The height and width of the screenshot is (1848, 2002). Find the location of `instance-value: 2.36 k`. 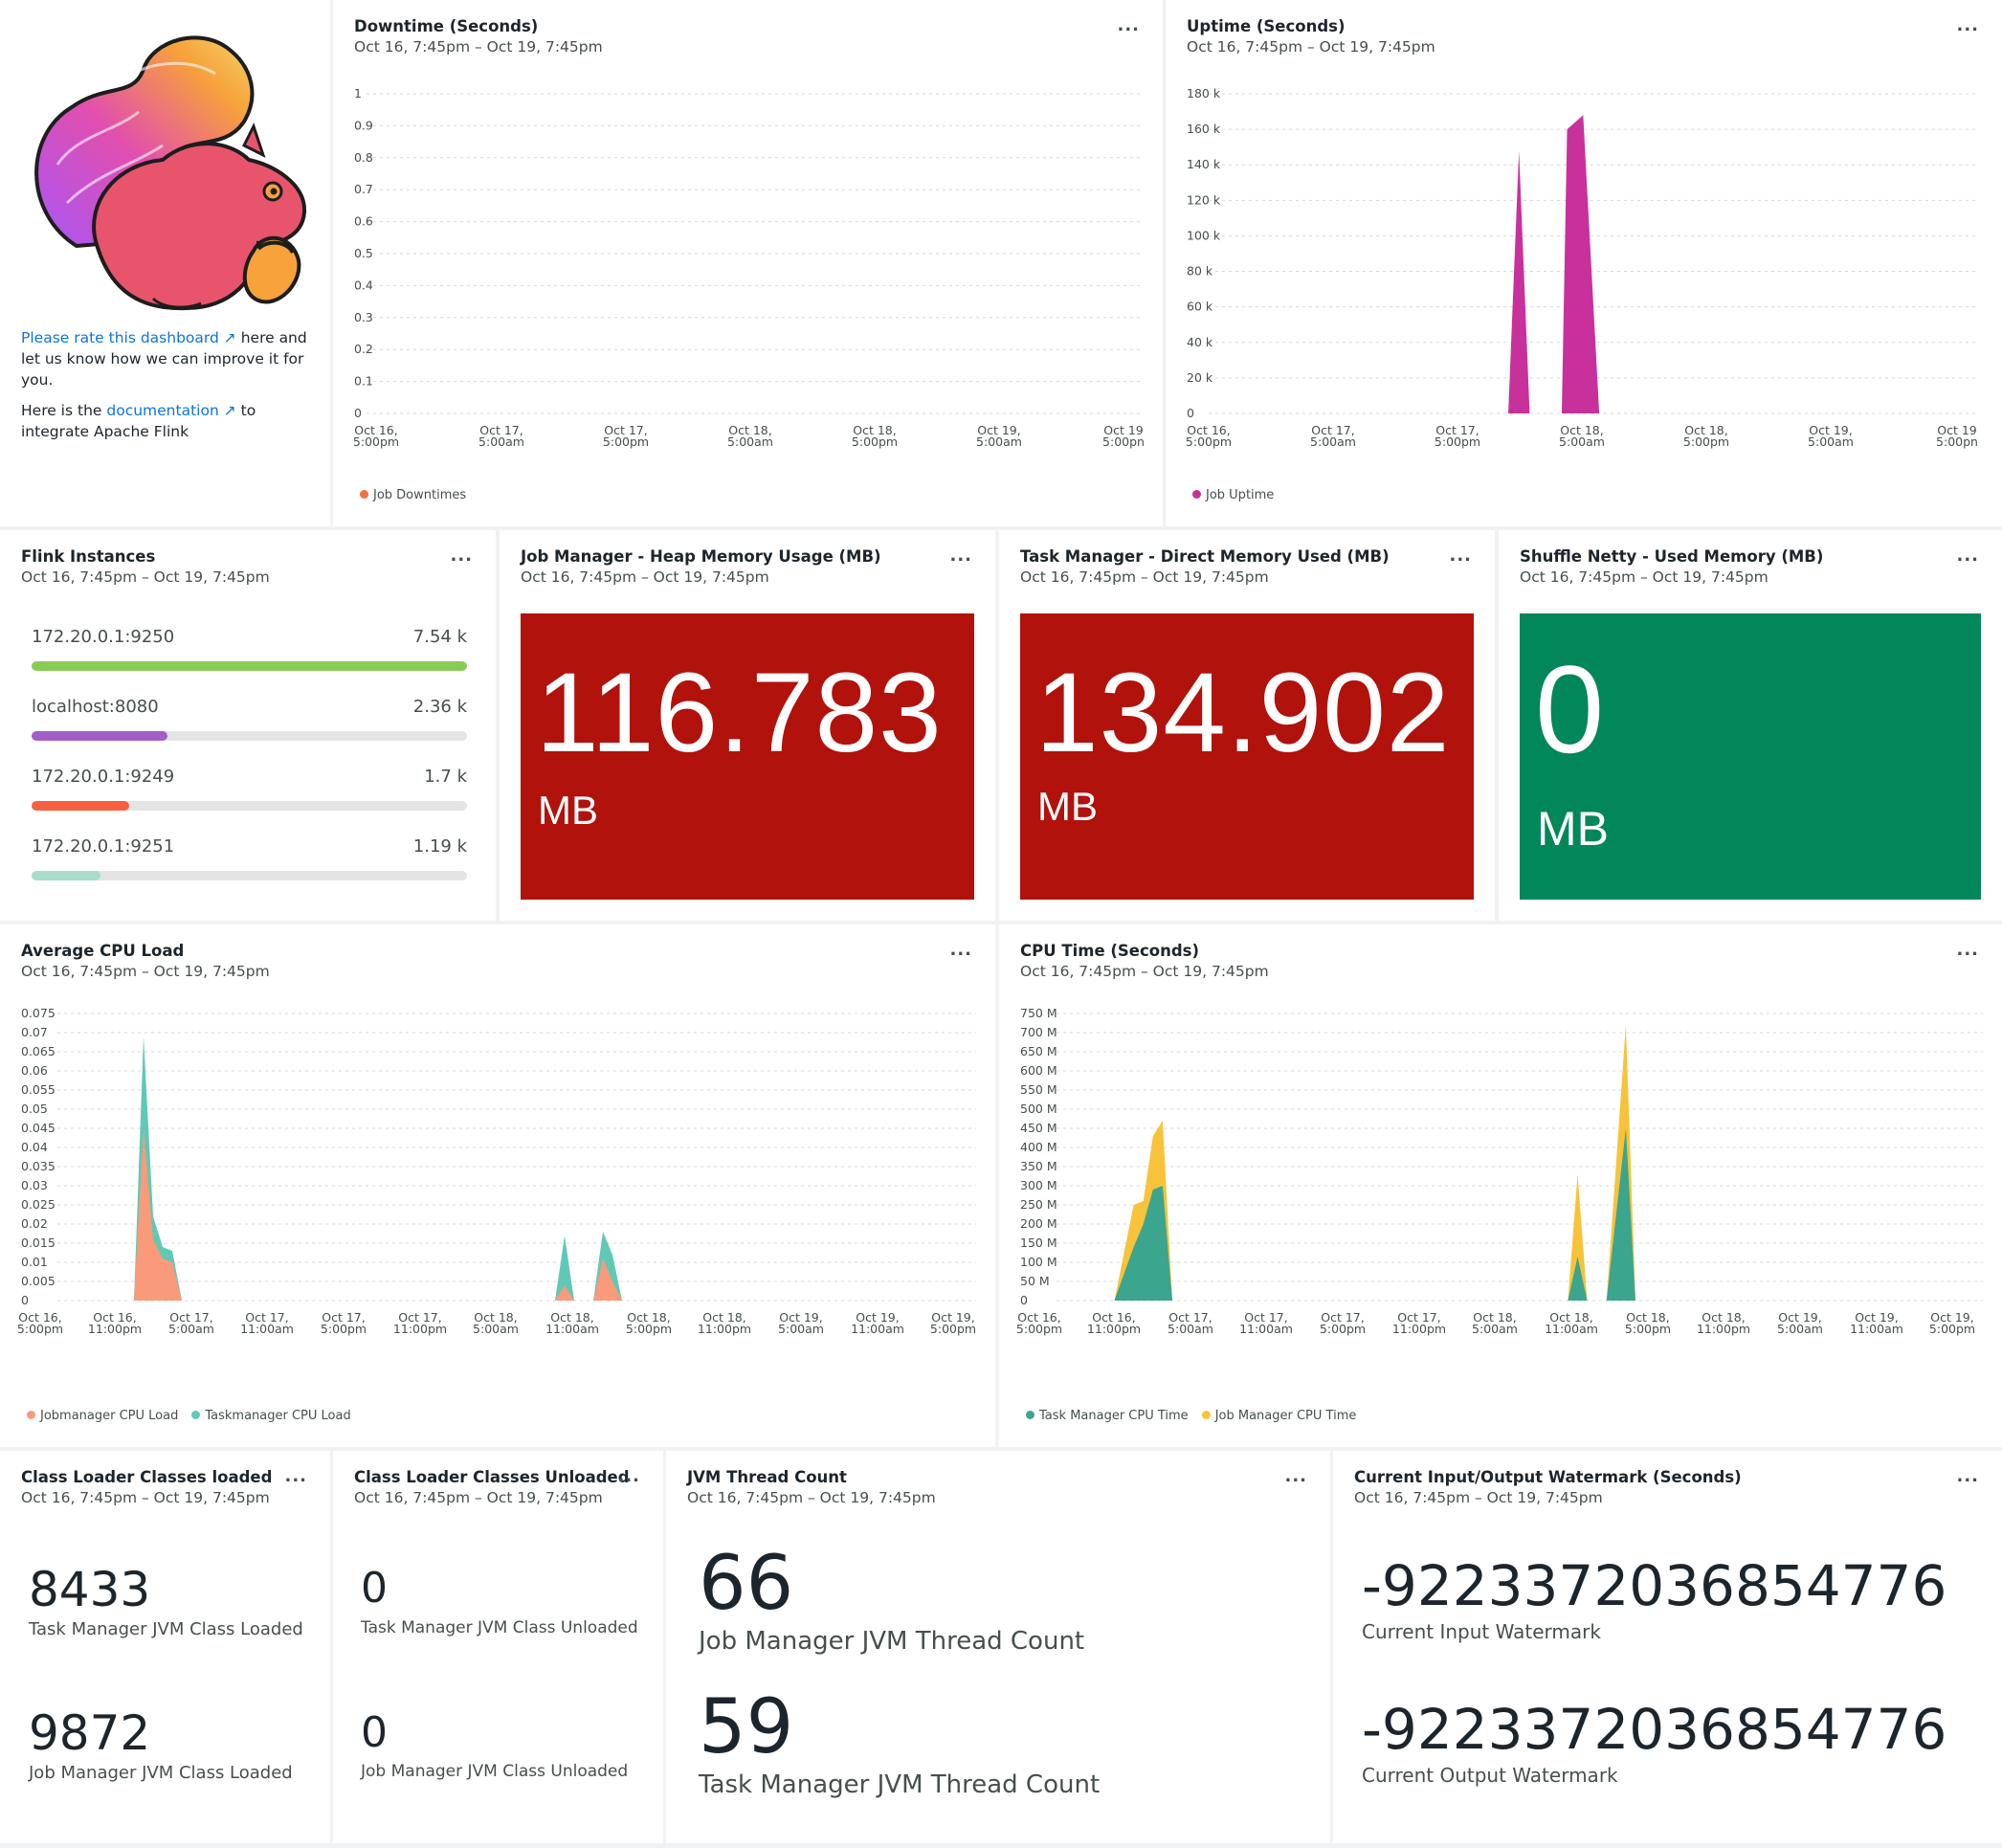

instance-value: 2.36 k is located at coordinates (439, 707).